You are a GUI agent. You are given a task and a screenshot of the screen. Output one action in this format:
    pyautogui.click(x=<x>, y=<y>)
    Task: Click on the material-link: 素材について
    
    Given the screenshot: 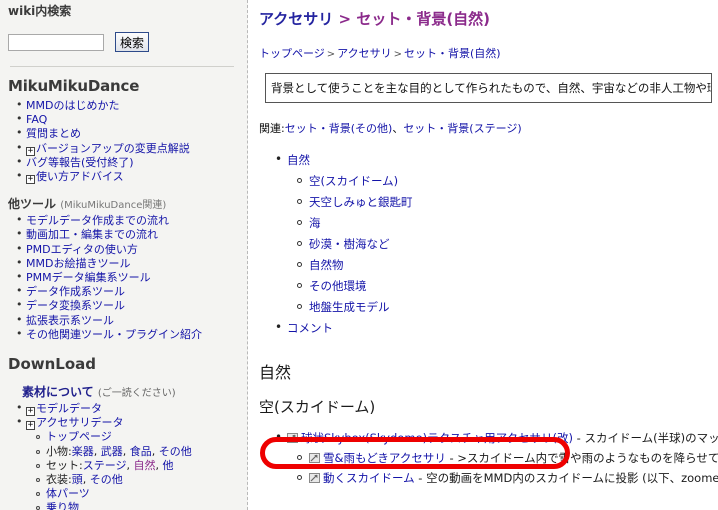 What is the action you would take?
    pyautogui.click(x=58, y=392)
    